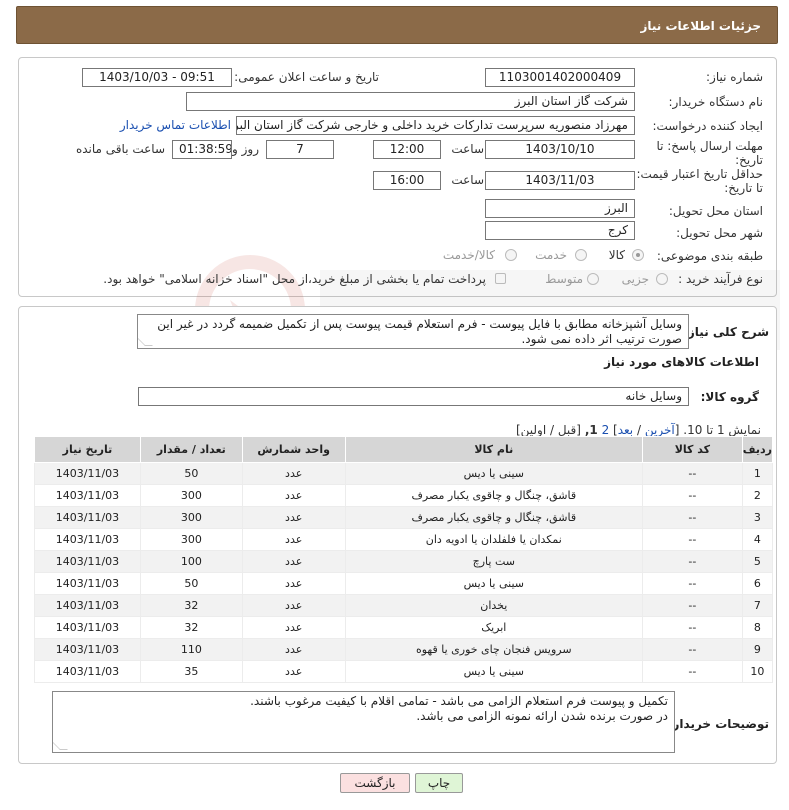 The image size is (789, 810). What do you see at coordinates (707, 126) in the screenshot?
I see `requester-label: ایجاد کننده درخواست:` at bounding box center [707, 126].